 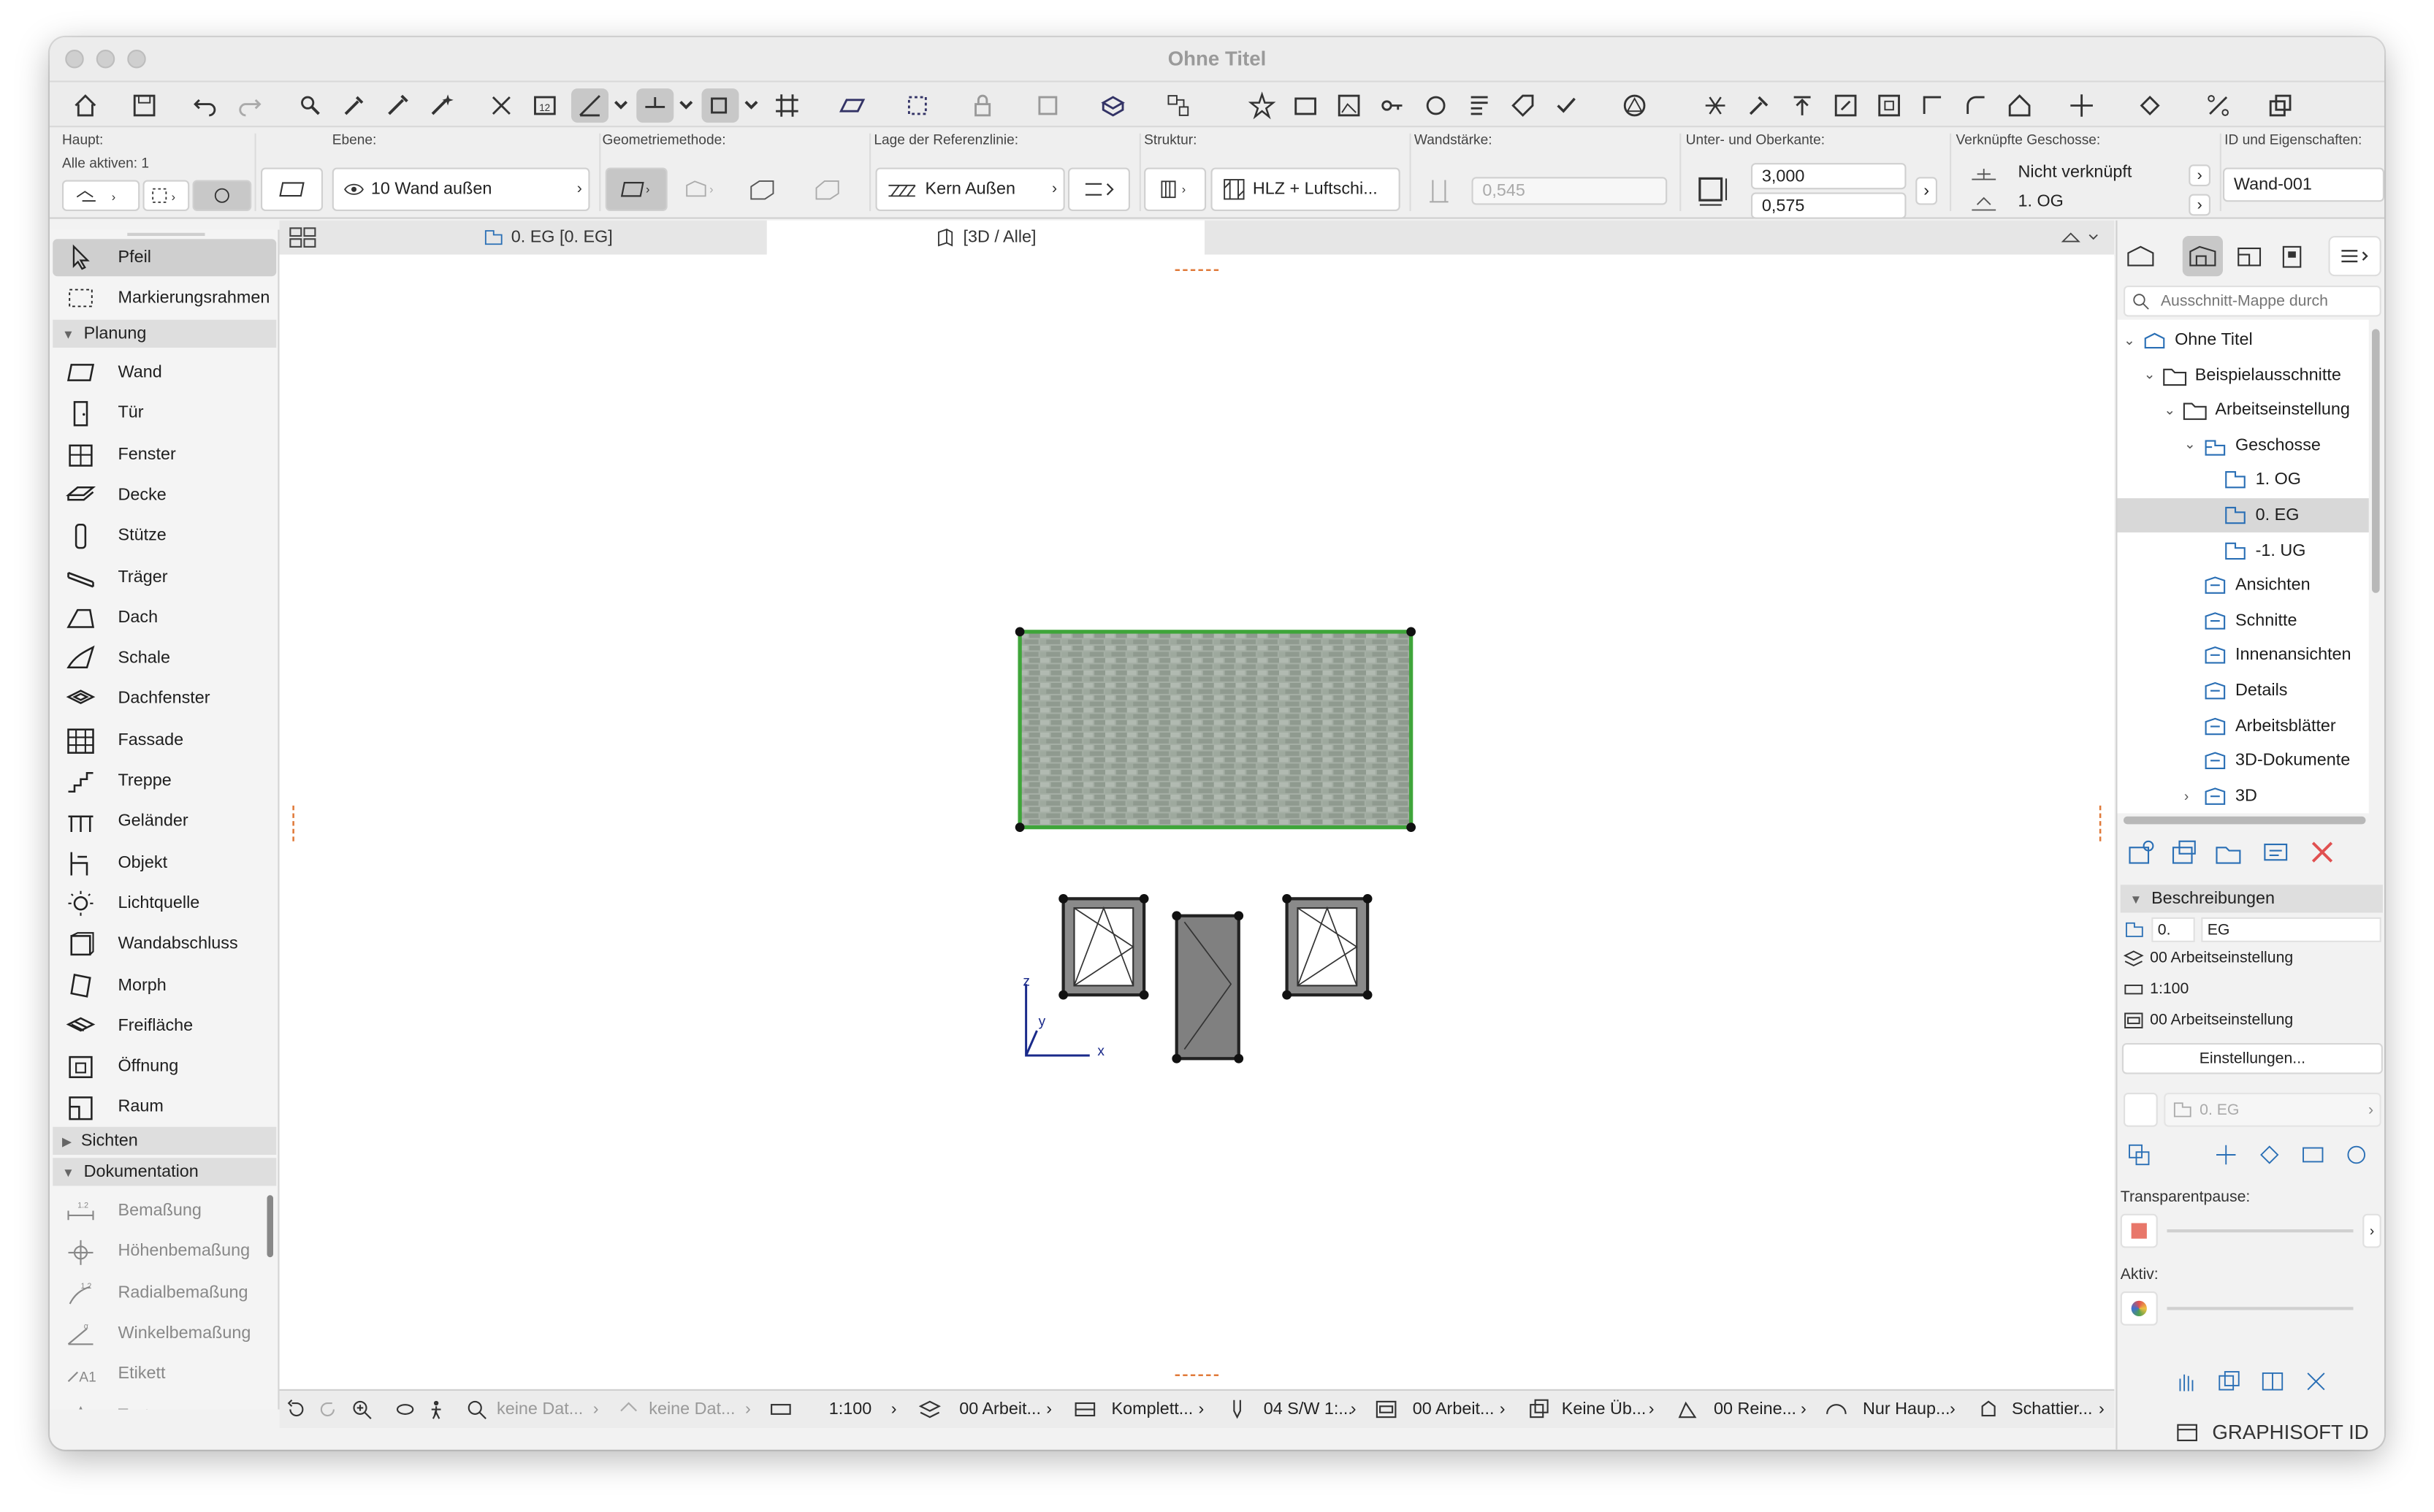 I want to click on delete-icon, so click(x=2324, y=855).